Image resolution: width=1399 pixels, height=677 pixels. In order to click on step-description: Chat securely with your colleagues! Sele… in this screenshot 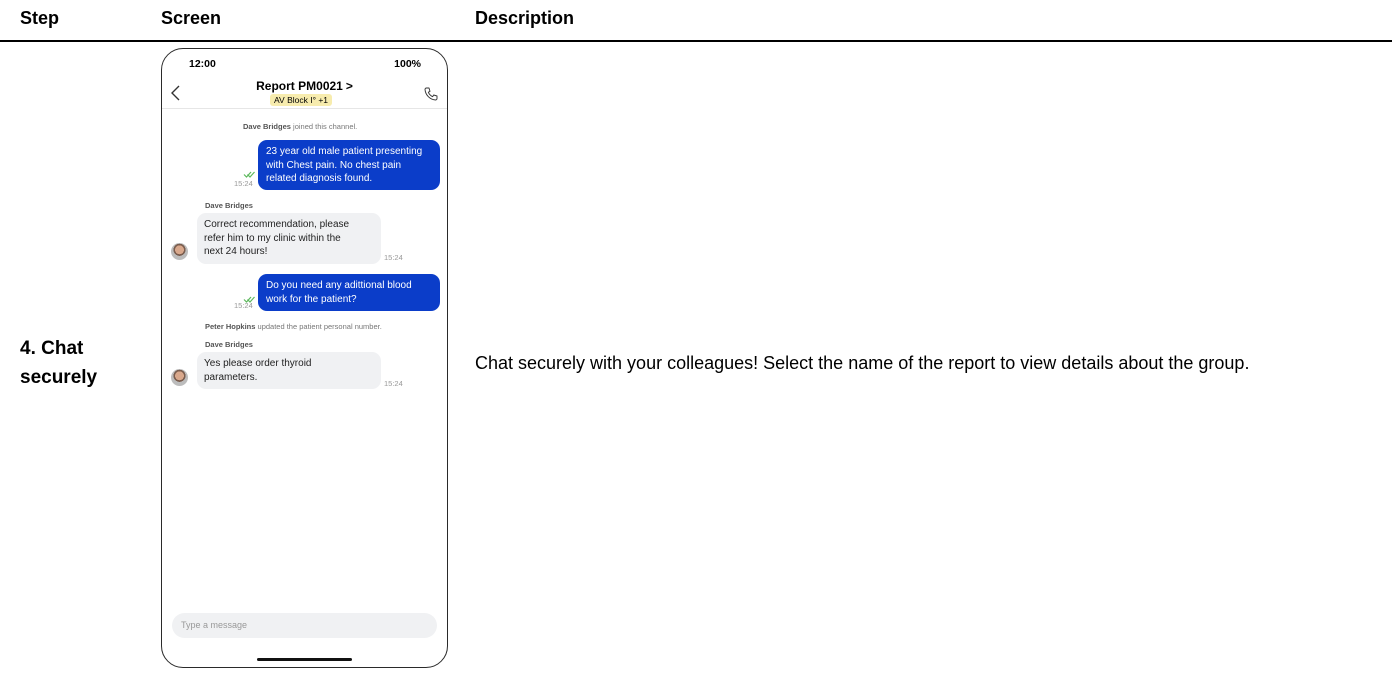, I will do `click(862, 363)`.